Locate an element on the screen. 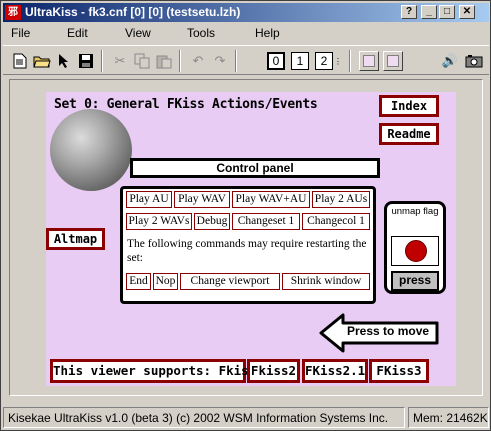 The height and width of the screenshot is (431, 491). readme-button: Readme is located at coordinates (409, 134).